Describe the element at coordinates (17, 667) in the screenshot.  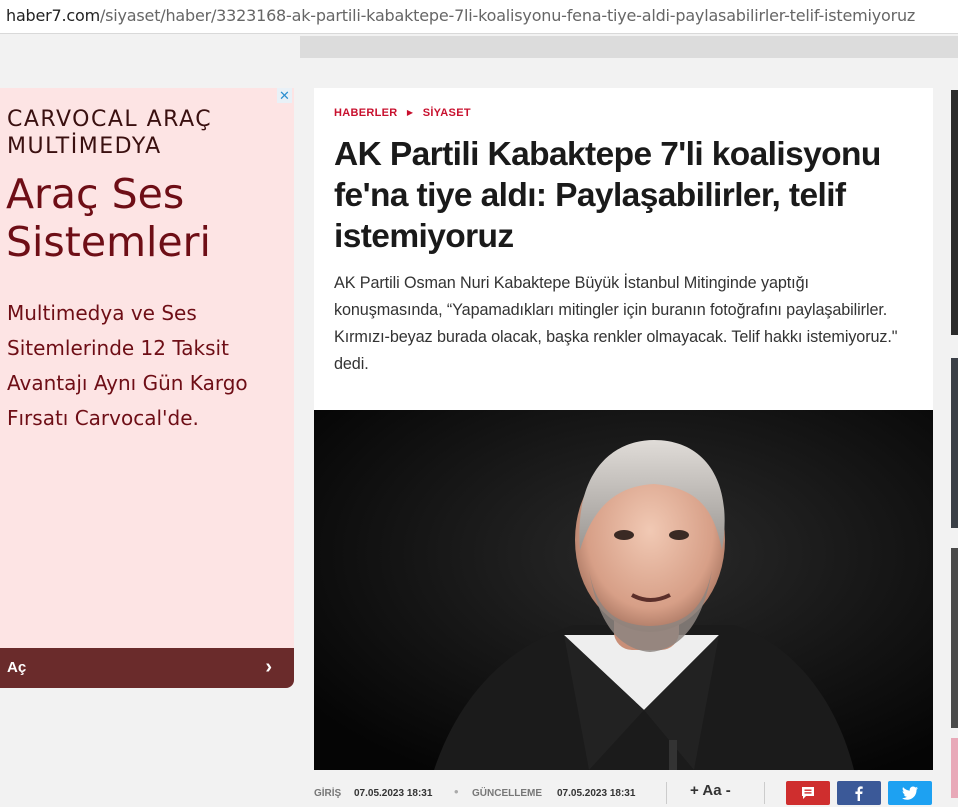
I see `ad-open-label: Aç` at that location.